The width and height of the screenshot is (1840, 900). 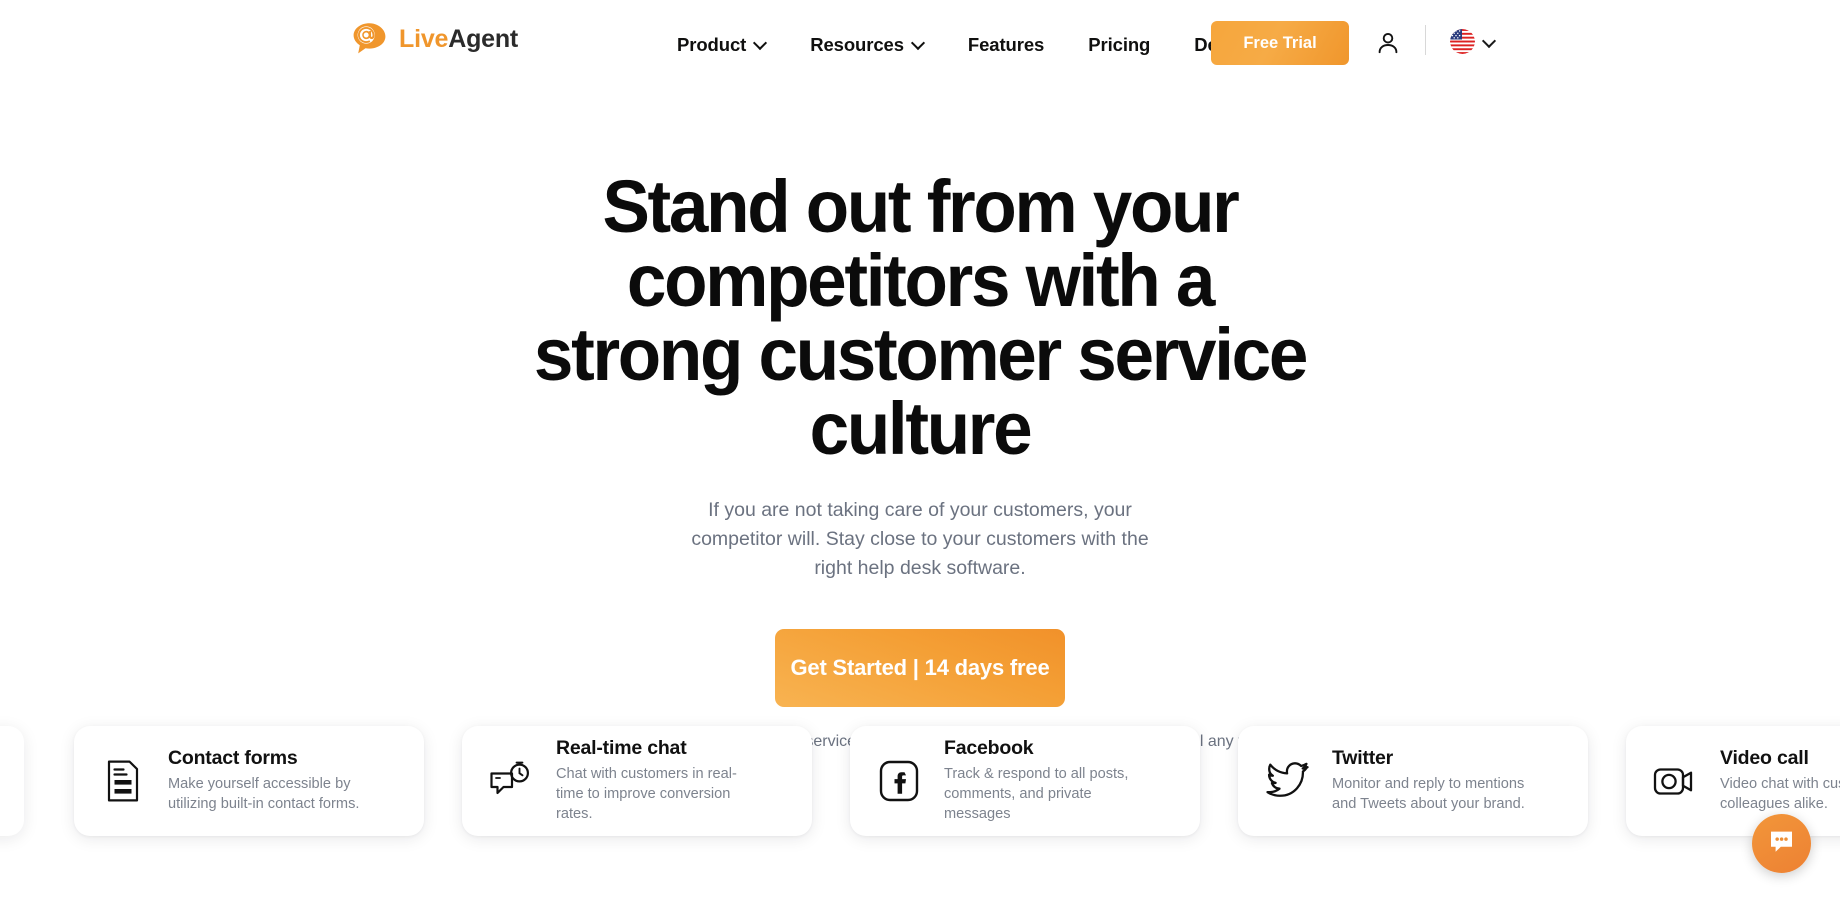 I want to click on liveagent-logo: LiveAgent, so click(x=435, y=39).